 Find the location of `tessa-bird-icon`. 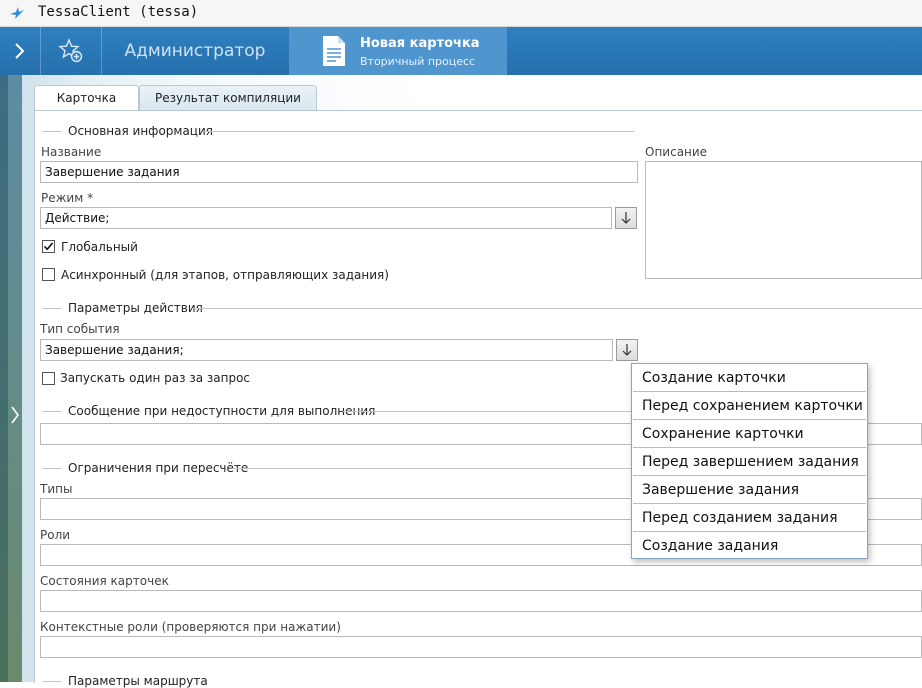

tessa-bird-icon is located at coordinates (17, 13).